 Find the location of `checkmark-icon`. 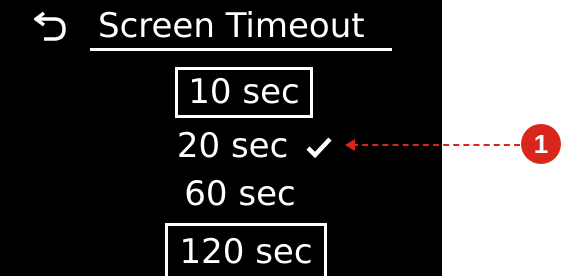

checkmark-icon is located at coordinates (319, 148).